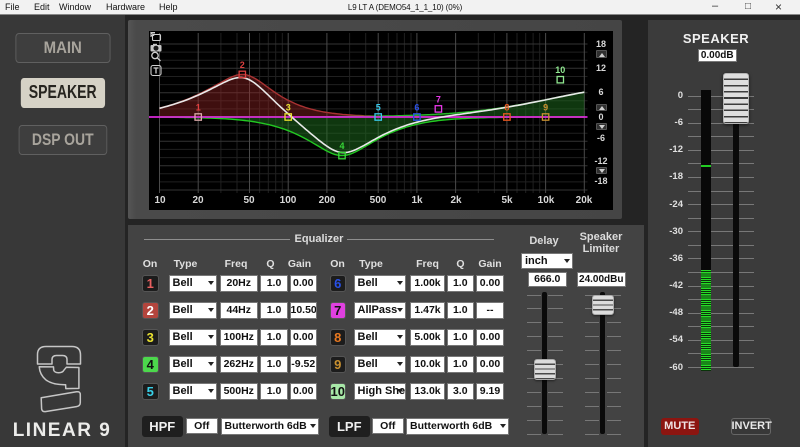 Image resolution: width=800 pixels, height=447 pixels. What do you see at coordinates (545, 108) in the screenshot?
I see `svg-text: 9` at bounding box center [545, 108].